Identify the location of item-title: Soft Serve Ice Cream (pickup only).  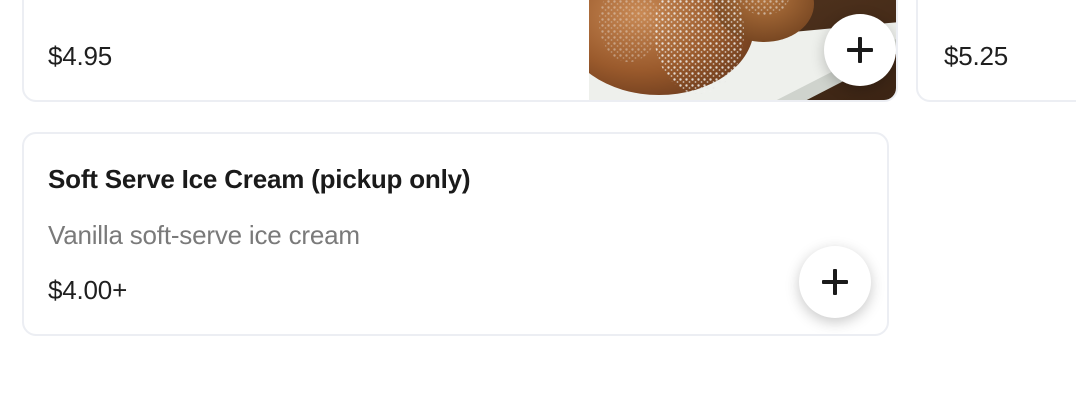
(259, 179).